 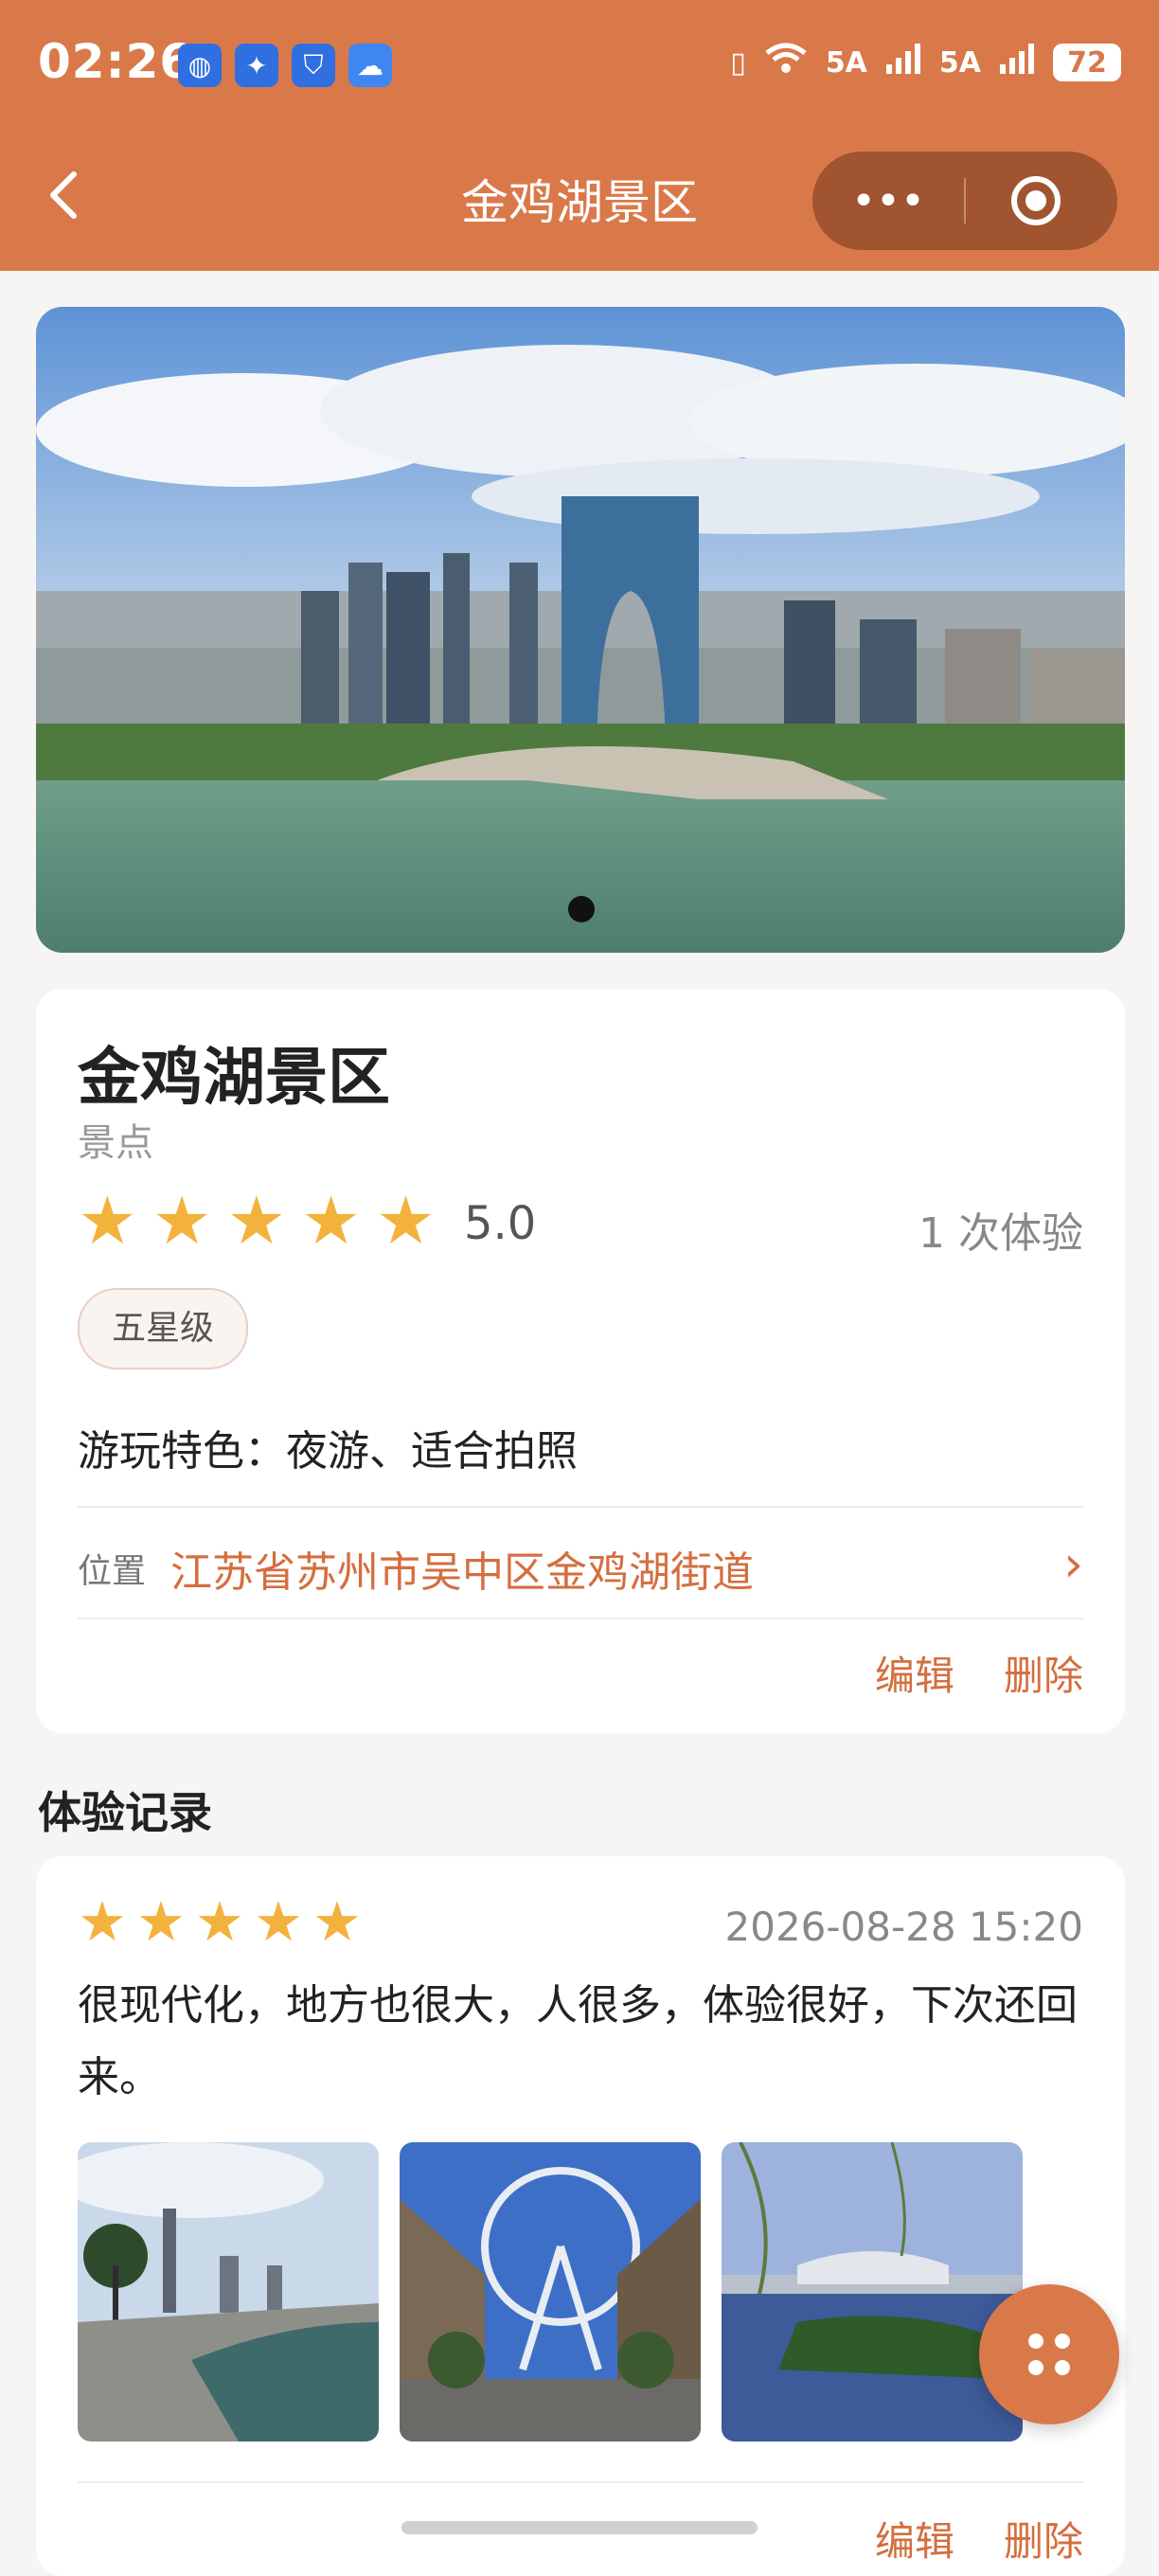 I want to click on location-row: 位置 江苏省苏州市吴中区金鸡湖街道 ›, so click(x=580, y=1566).